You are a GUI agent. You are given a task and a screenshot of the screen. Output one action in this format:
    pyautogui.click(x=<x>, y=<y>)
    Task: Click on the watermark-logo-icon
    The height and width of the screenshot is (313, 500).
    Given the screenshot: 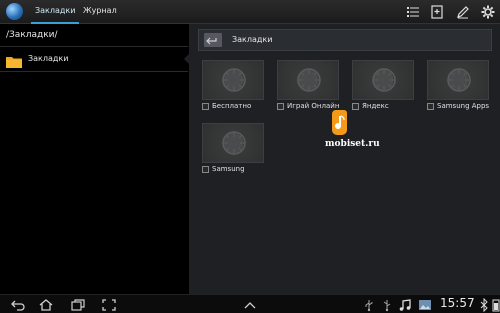 What is the action you would take?
    pyautogui.click(x=339, y=122)
    